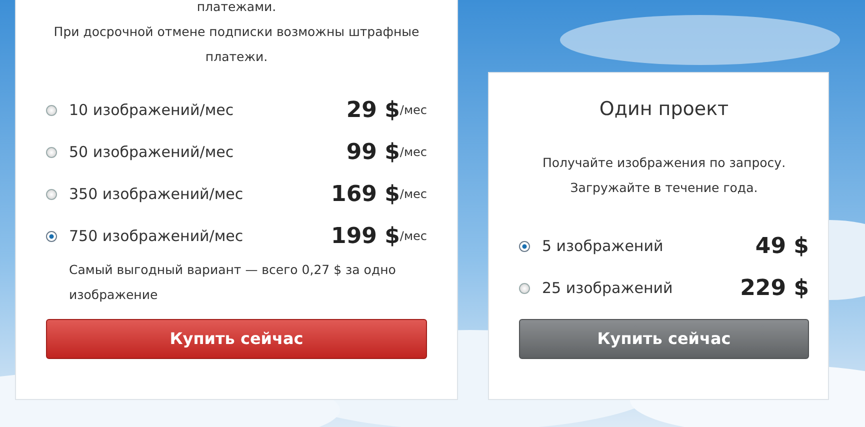 The image size is (865, 427). What do you see at coordinates (232, 282) in the screenshot?
I see `best-value-note: Самый выгодный вариант — всего 0,27 $ за одно изображение` at bounding box center [232, 282].